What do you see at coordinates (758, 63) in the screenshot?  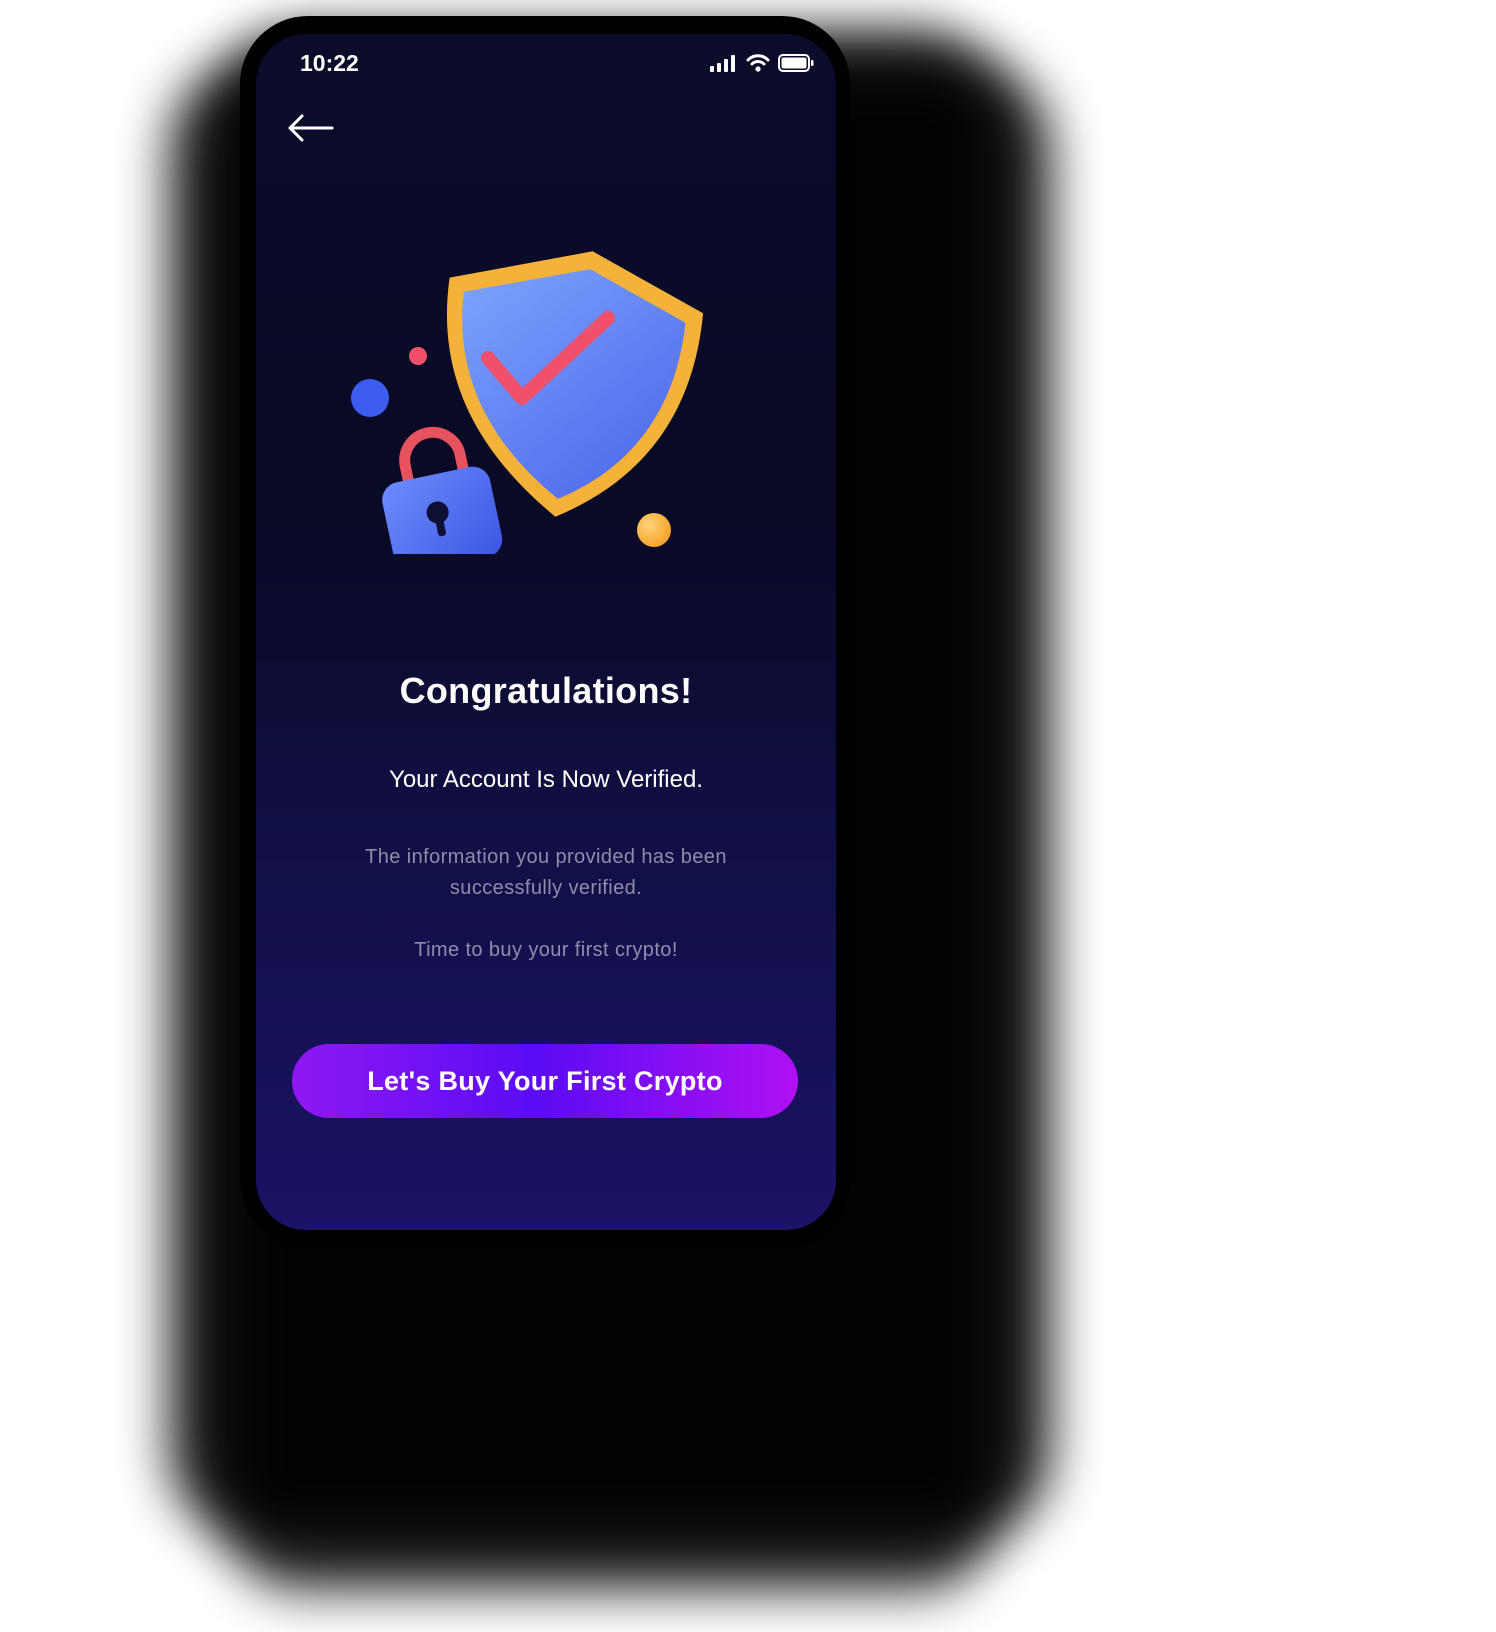 I see `wifi-icon` at bounding box center [758, 63].